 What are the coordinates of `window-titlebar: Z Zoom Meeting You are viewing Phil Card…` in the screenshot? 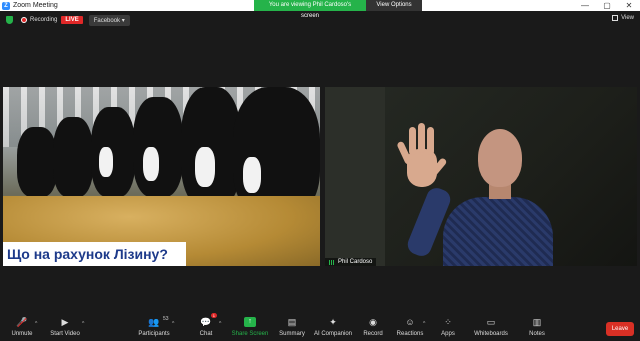 It's located at (320, 9).